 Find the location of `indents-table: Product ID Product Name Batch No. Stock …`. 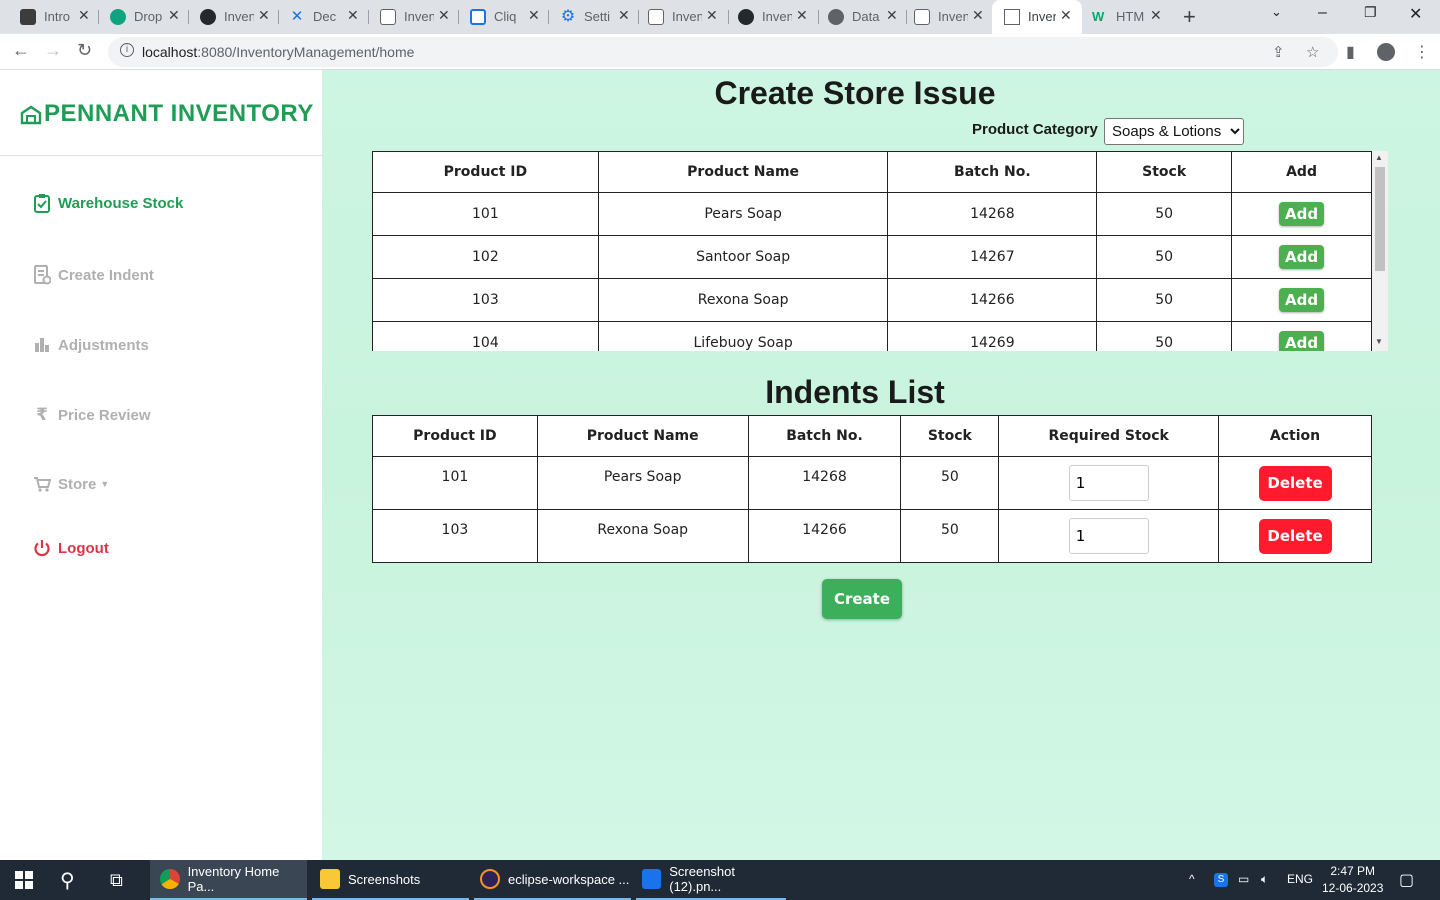

indents-table: Product ID Product Name Batch No. Stock … is located at coordinates (872, 489).